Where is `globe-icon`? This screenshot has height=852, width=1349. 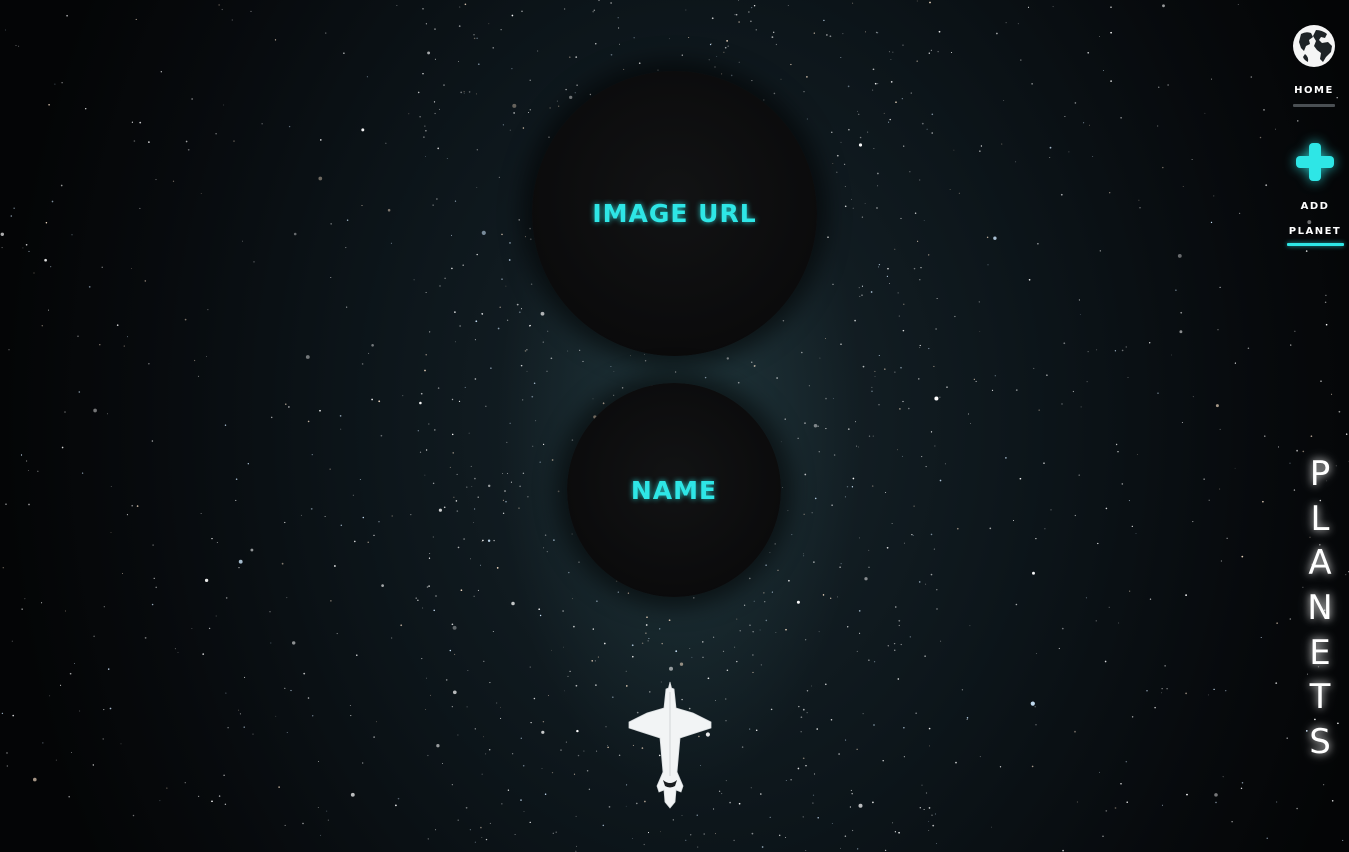 globe-icon is located at coordinates (1314, 46).